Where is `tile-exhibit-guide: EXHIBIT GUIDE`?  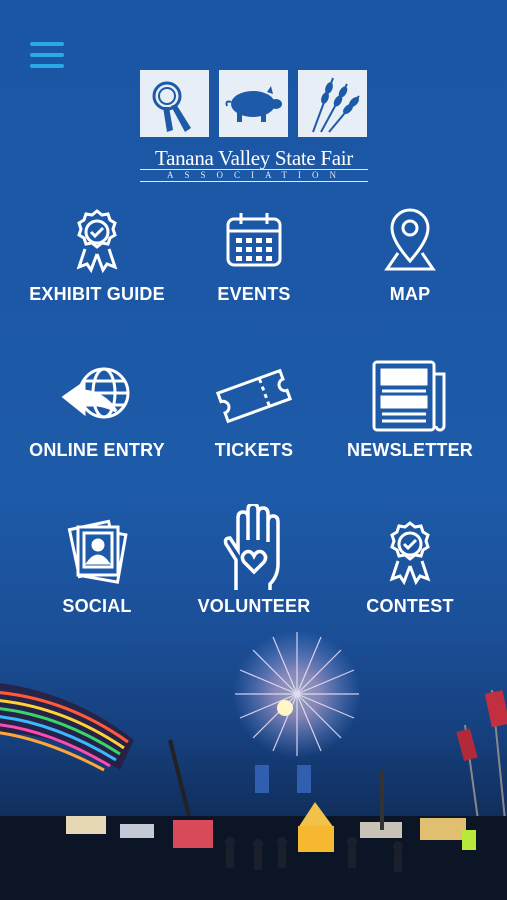 tile-exhibit-guide: EXHIBIT GUIDE is located at coordinates (97, 260).